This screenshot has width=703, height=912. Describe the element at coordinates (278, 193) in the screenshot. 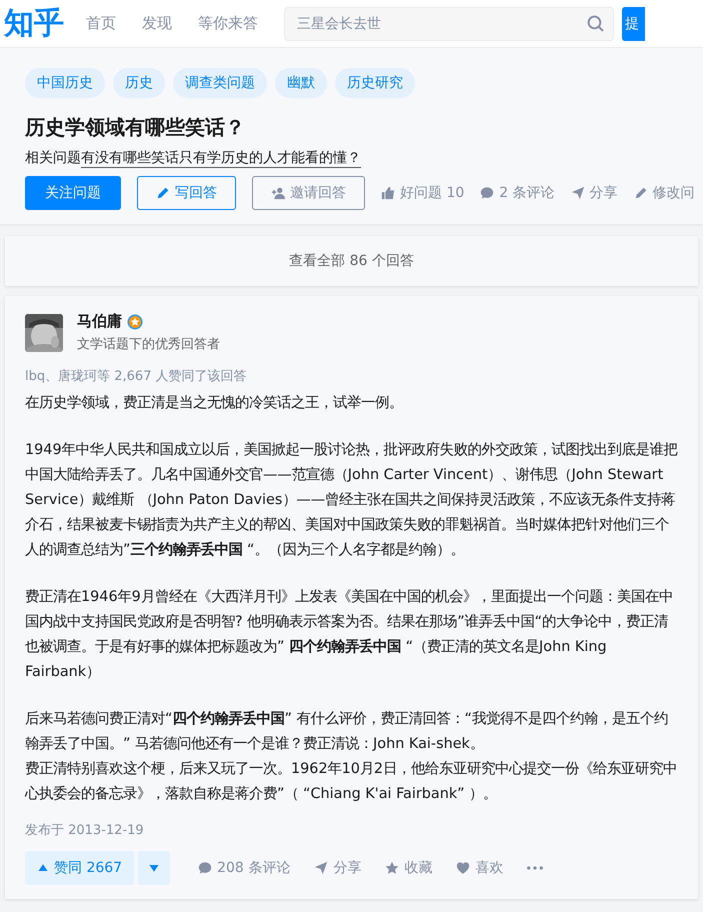

I see `add-person-icon` at that location.